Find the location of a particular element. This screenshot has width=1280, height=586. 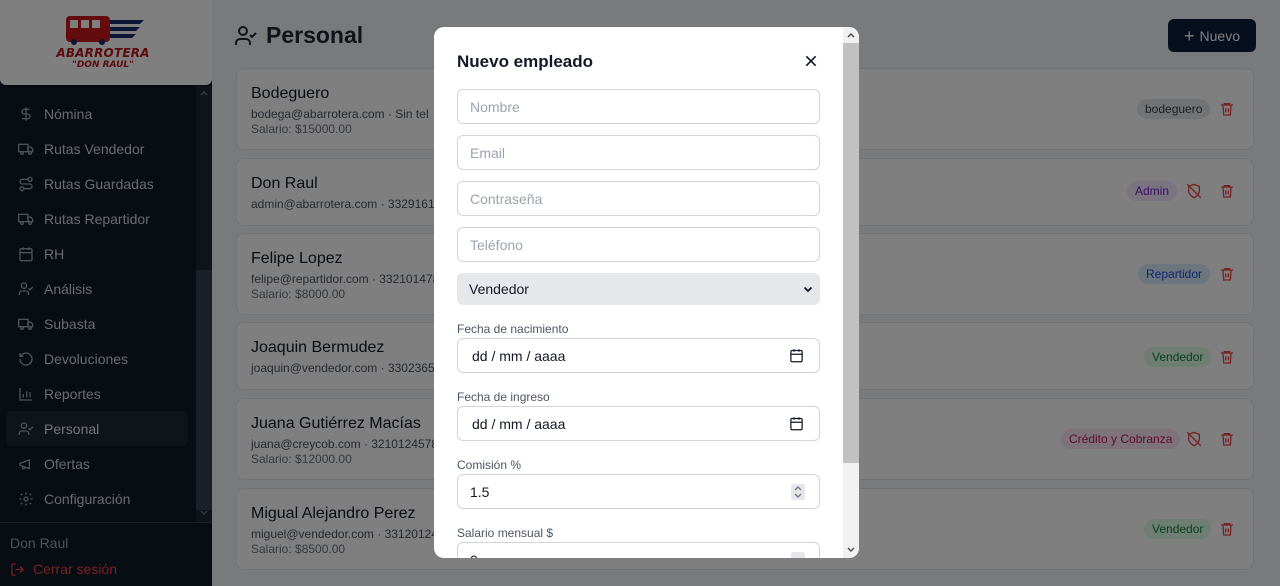

role-select-value: Vendedor is located at coordinates (499, 289).